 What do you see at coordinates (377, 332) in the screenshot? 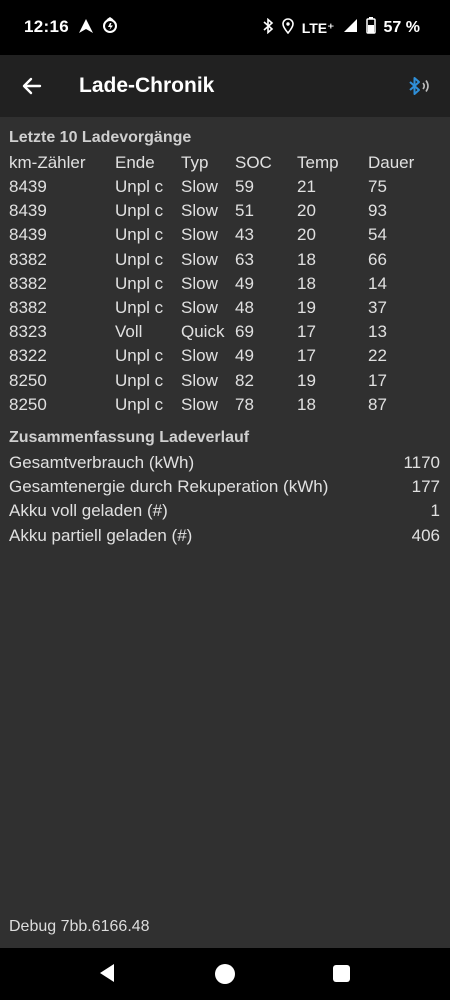
I see `cell-dauer: 13` at bounding box center [377, 332].